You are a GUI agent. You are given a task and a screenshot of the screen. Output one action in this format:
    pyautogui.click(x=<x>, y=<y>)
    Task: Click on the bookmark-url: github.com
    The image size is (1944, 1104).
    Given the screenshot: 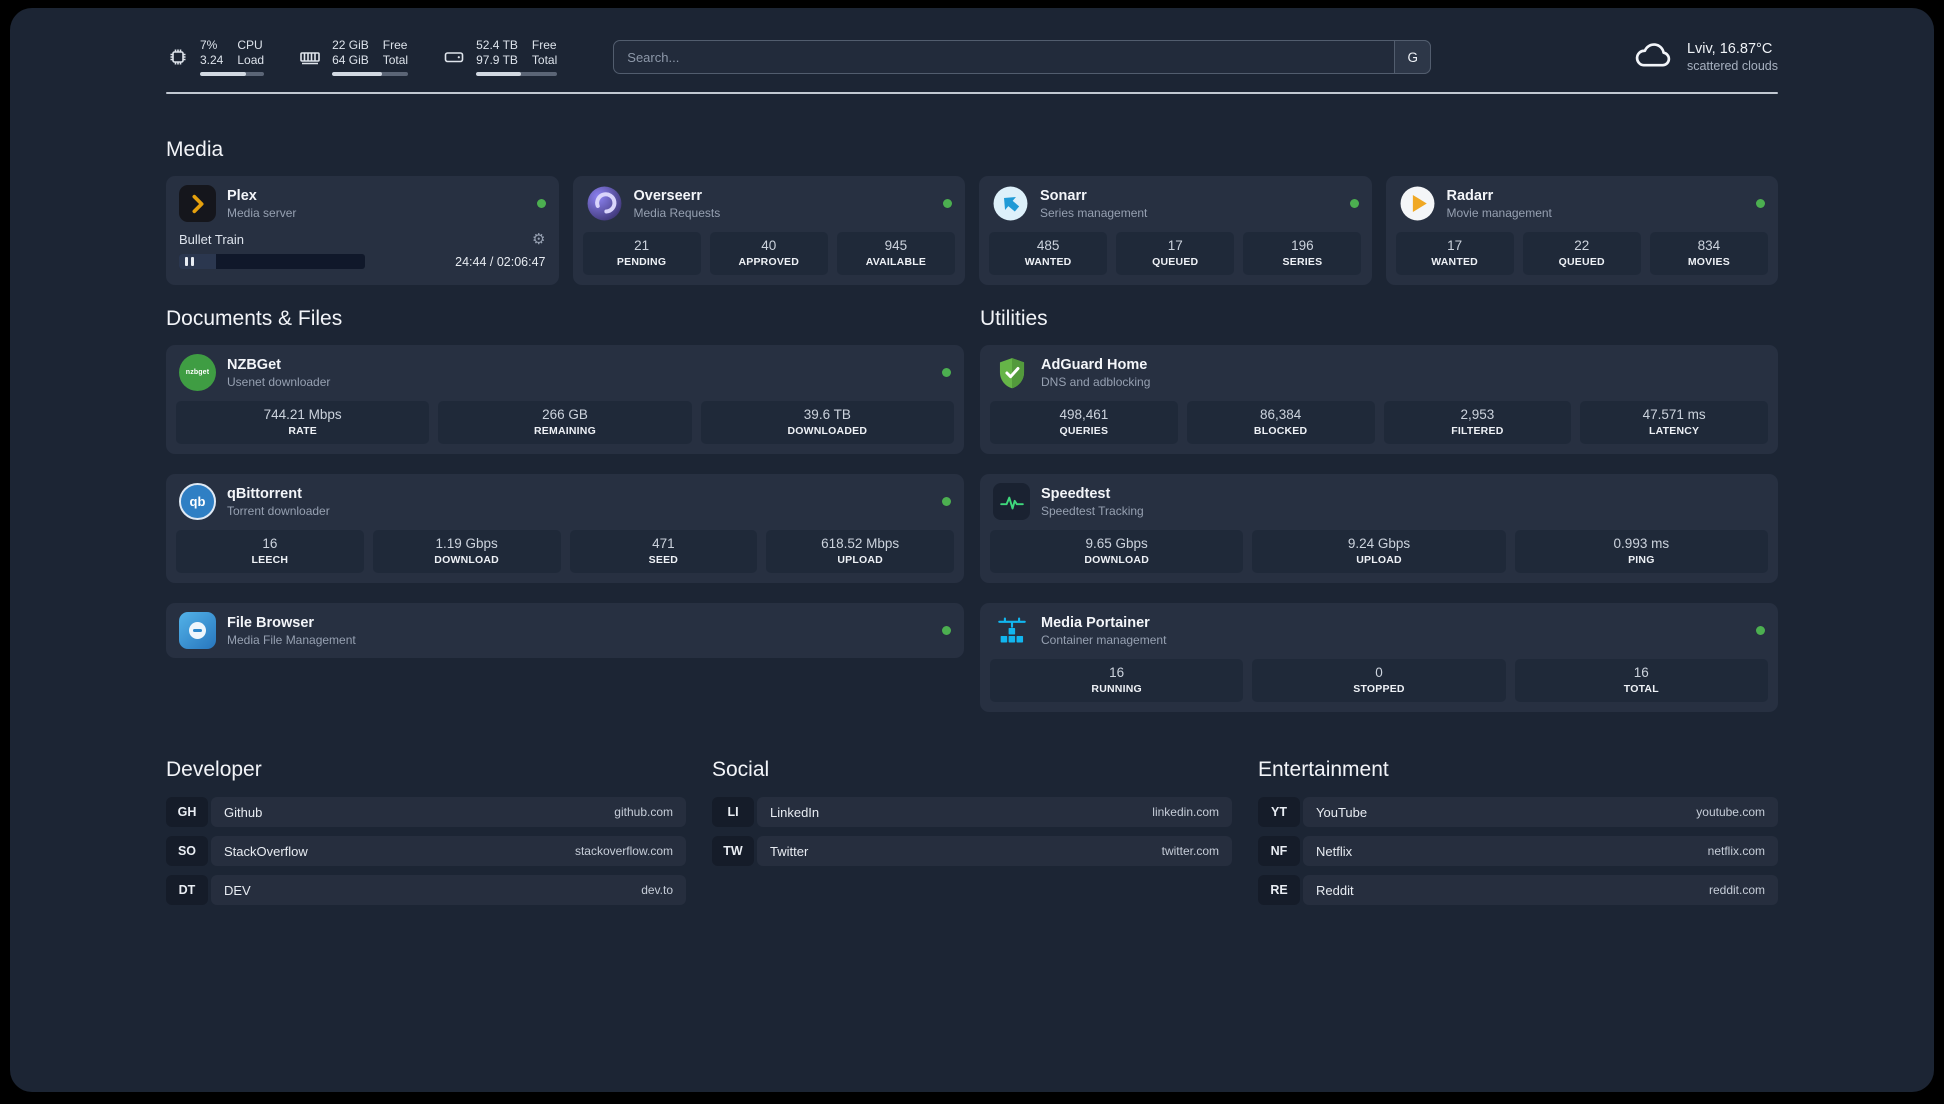 What is the action you would take?
    pyautogui.click(x=643, y=812)
    